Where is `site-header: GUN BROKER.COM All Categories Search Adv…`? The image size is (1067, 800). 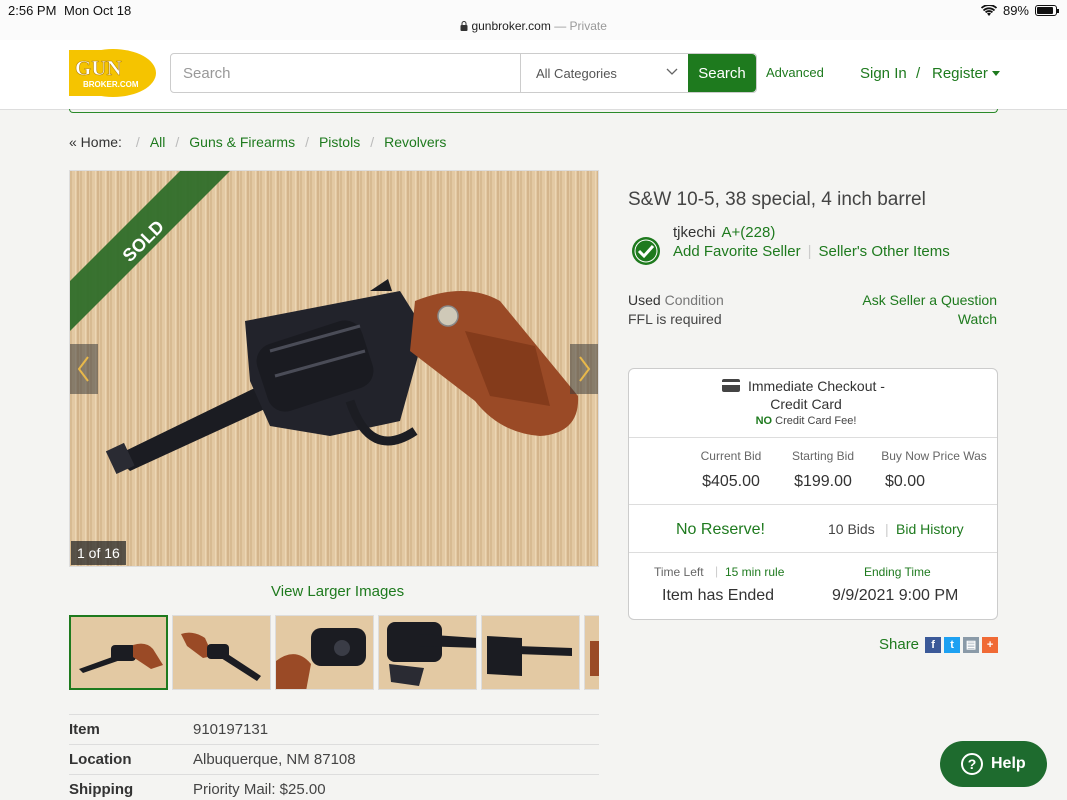 site-header: GUN BROKER.COM All Categories Search Adv… is located at coordinates (533, 75).